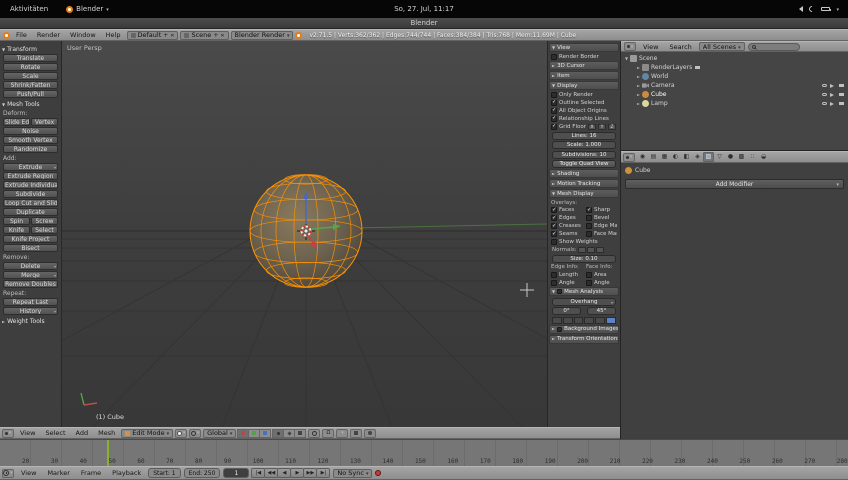  Describe the element at coordinates (601, 283) in the screenshot. I see `face-angle-checkbox: Angle` at that location.